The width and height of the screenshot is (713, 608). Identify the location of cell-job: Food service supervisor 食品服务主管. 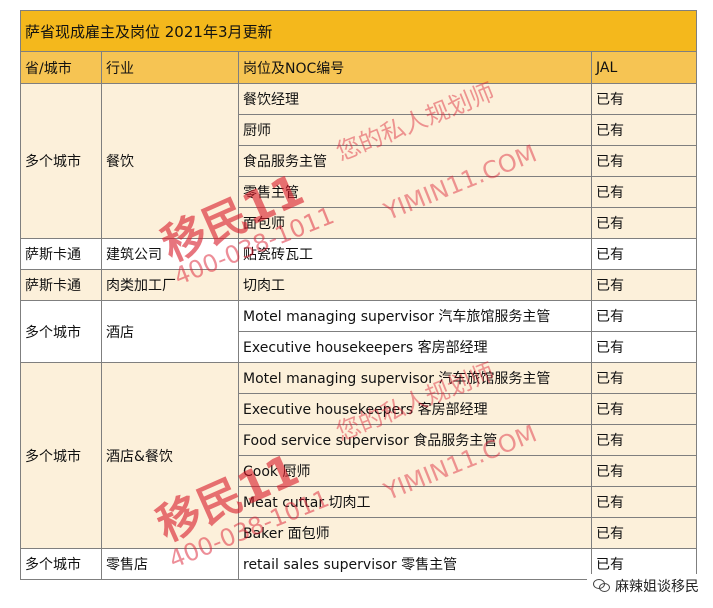
(415, 440).